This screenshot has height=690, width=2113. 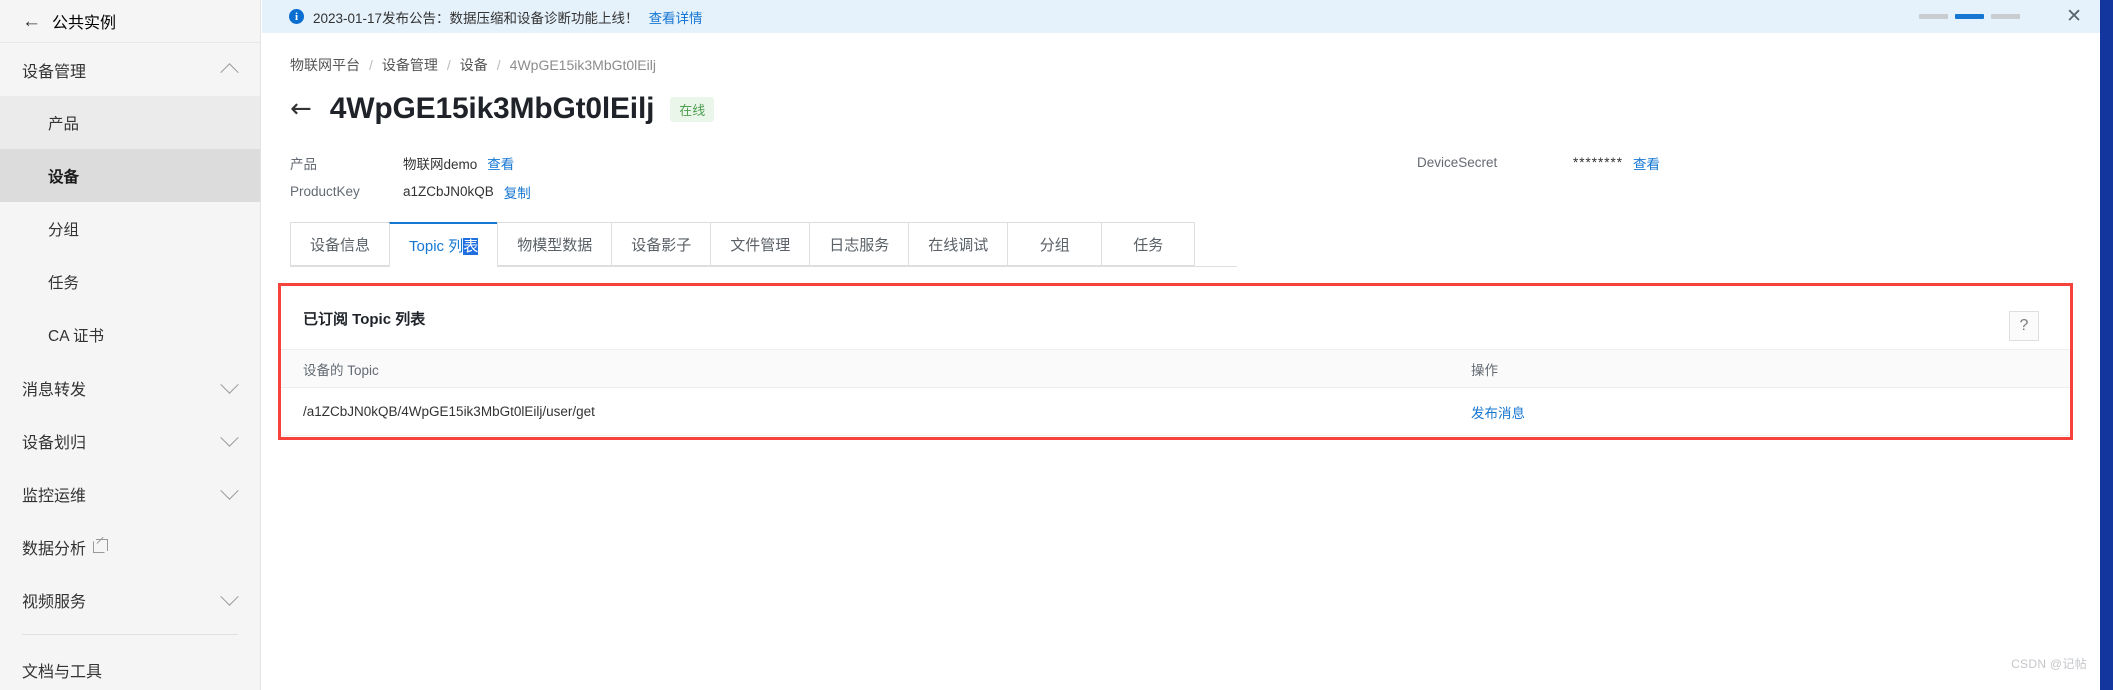 What do you see at coordinates (1054, 244) in the screenshot?
I see `tab-groups: 分组` at bounding box center [1054, 244].